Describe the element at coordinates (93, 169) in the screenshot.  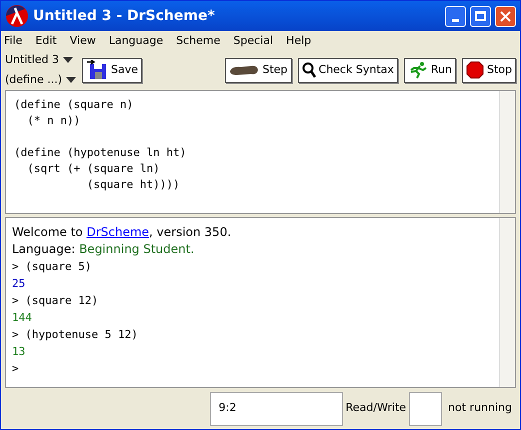
I see `code-line: (sqrt (+ (square ln)` at that location.